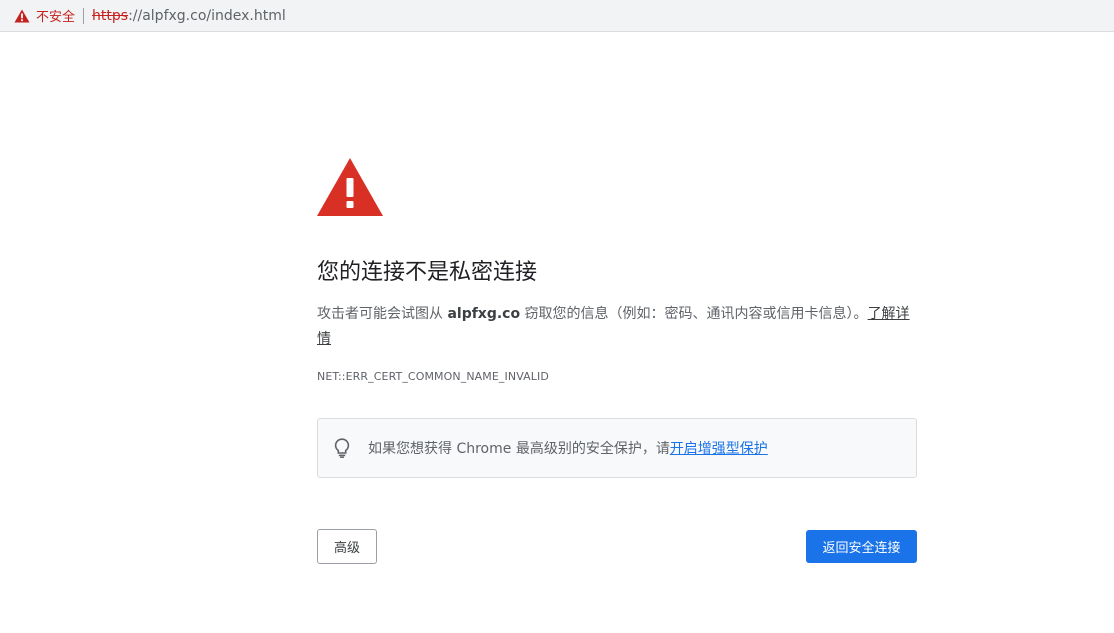 This screenshot has height=633, width=1114. Describe the element at coordinates (350, 187) in the screenshot. I see `danger-triangle-icon` at that location.